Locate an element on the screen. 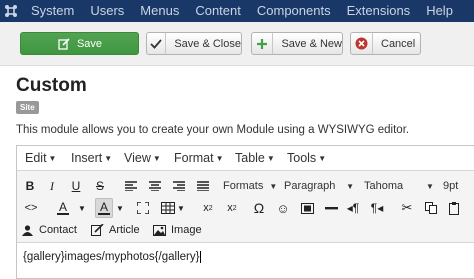  checkmark-icon is located at coordinates (157, 43).